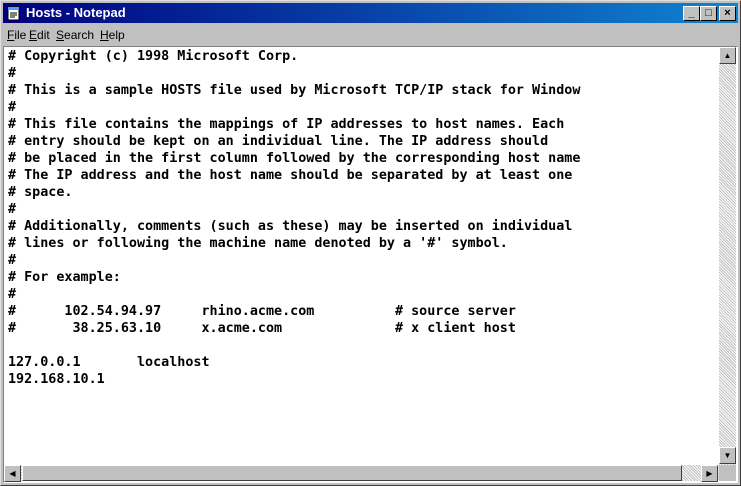 The height and width of the screenshot is (486, 741). Describe the element at coordinates (60, 35) in the screenshot. I see `menu-search-accelerator: S` at that location.